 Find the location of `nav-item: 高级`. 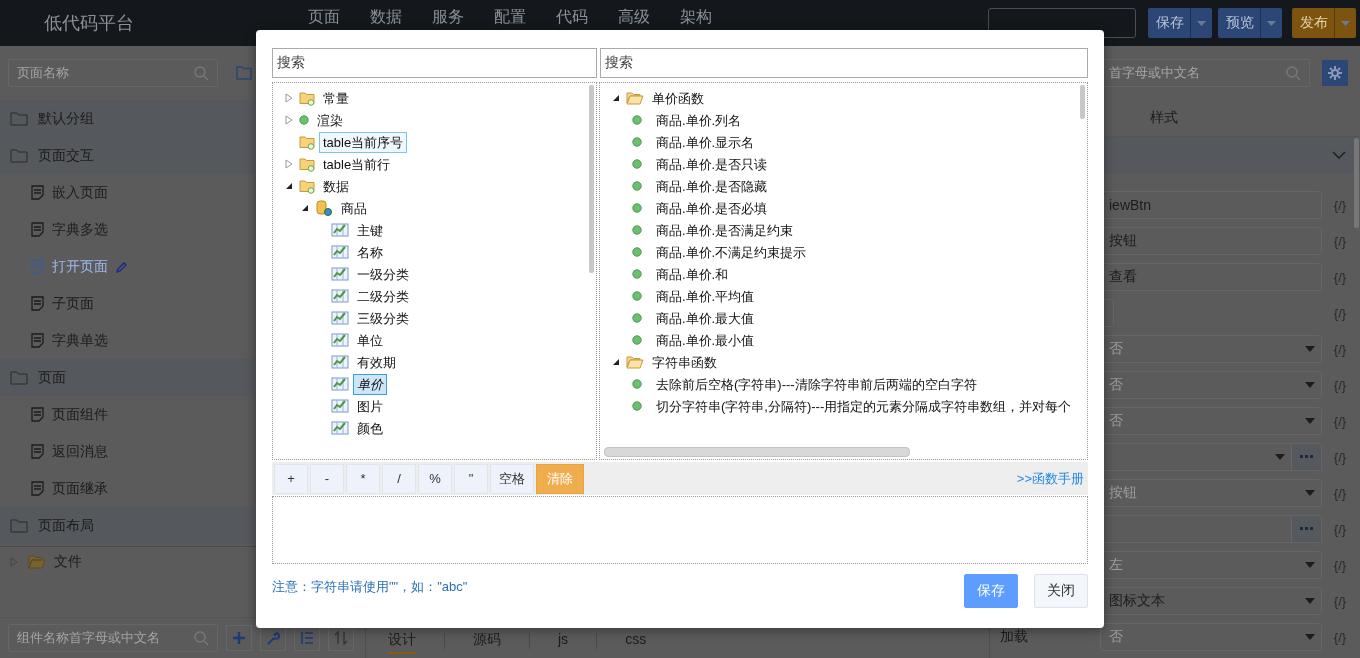

nav-item: 高级 is located at coordinates (634, 17).